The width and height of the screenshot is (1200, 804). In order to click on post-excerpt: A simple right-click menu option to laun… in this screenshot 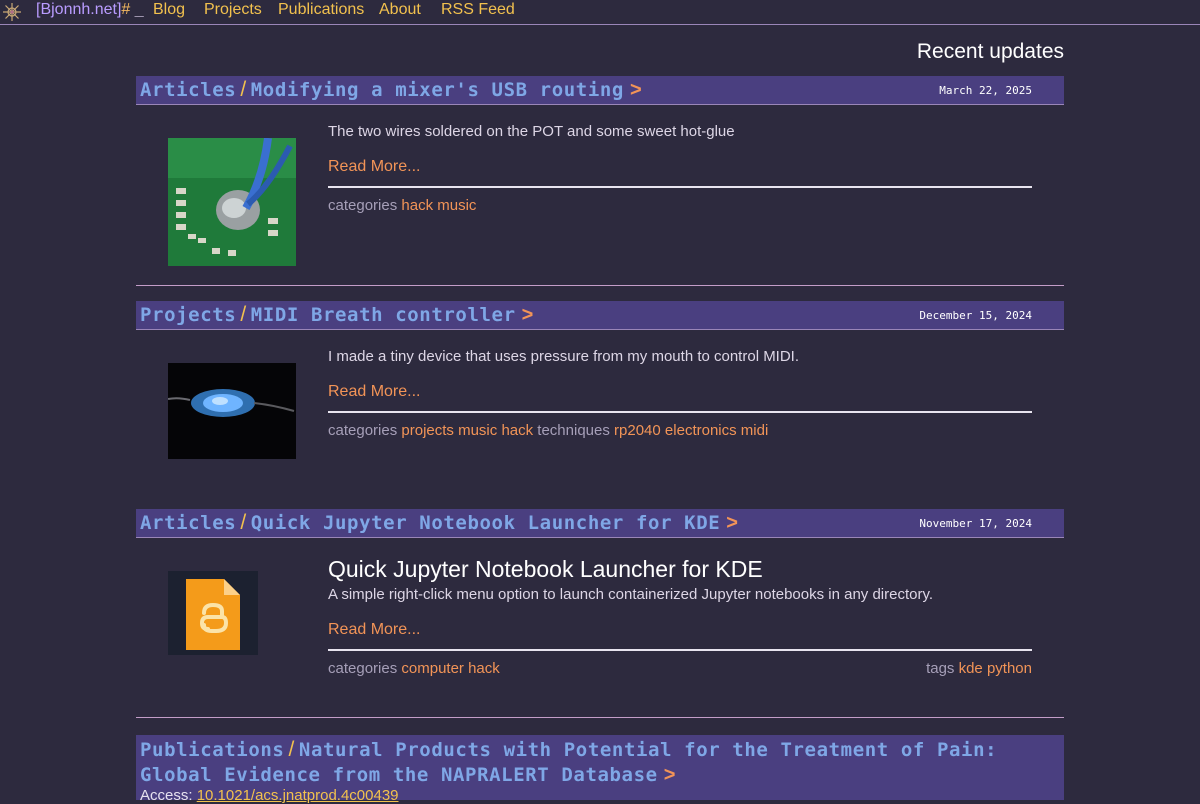, I will do `click(631, 594)`.